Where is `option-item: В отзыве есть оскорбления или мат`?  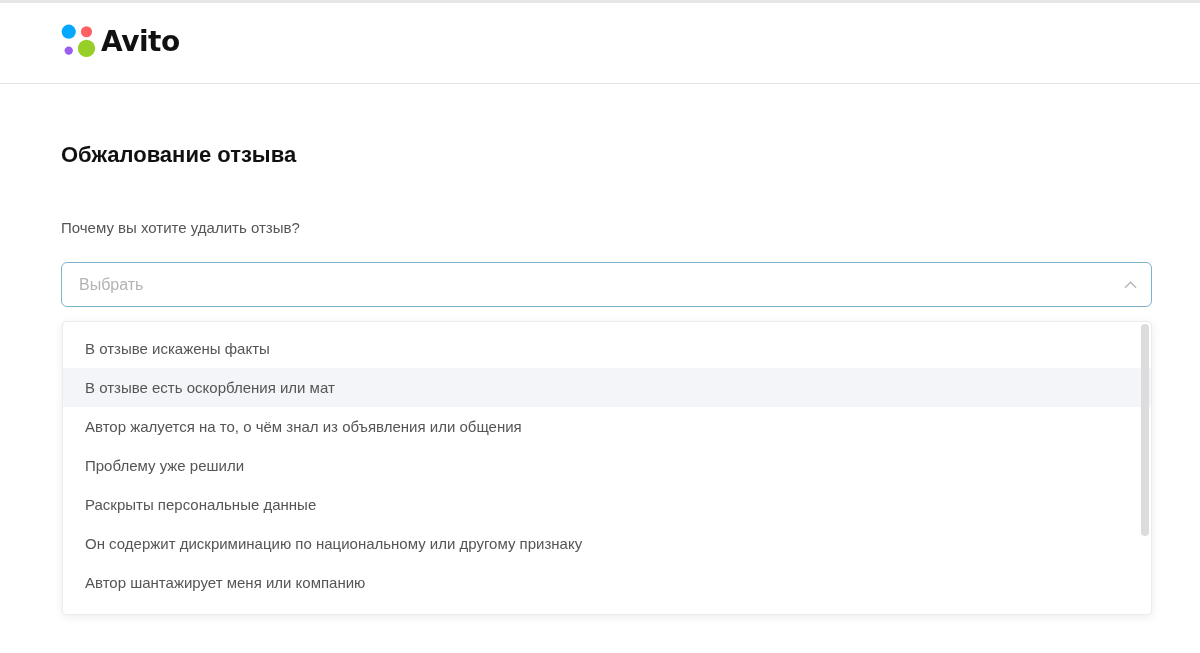
option-item: В отзыве есть оскорбления или мат is located at coordinates (607, 387).